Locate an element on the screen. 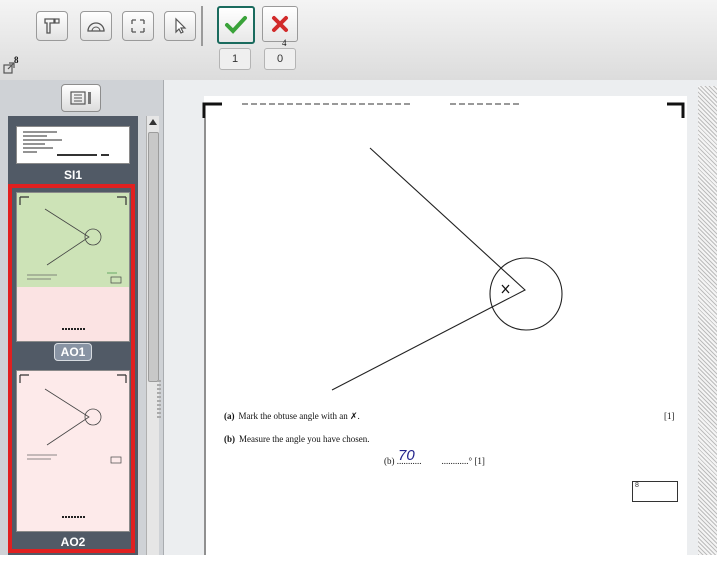 The height and width of the screenshot is (566, 717). question-number: 8 is located at coordinates (16, 60).